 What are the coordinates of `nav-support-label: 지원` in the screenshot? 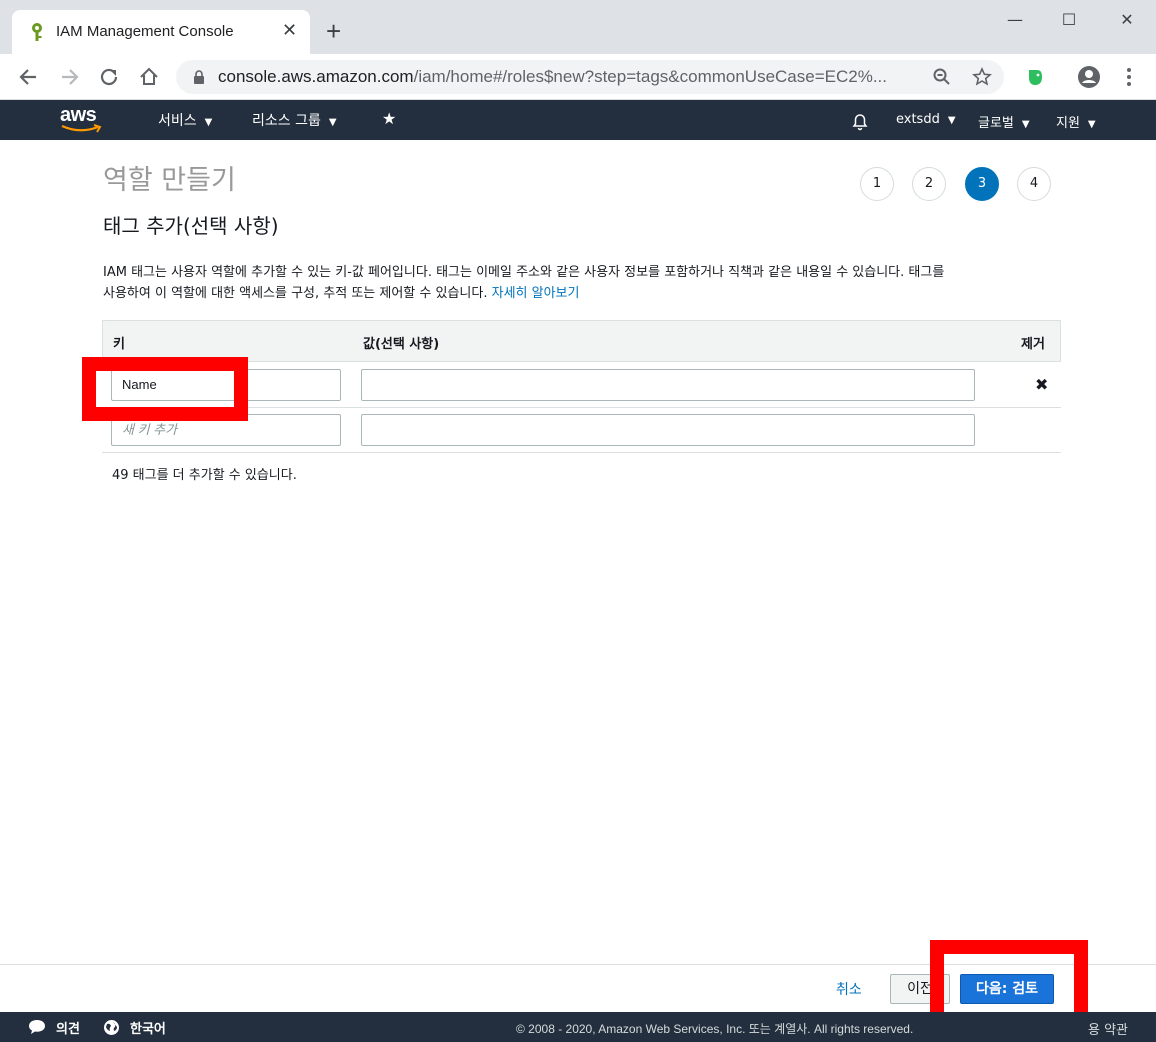 It's located at (1068, 123).